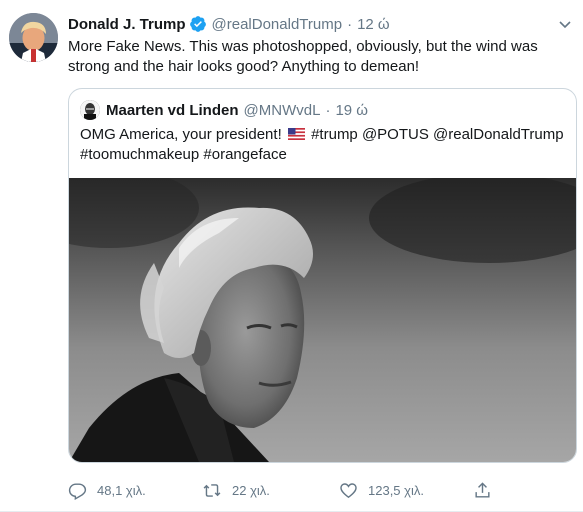  What do you see at coordinates (127, 24) in the screenshot?
I see `author-name: Donald J. Trump` at bounding box center [127, 24].